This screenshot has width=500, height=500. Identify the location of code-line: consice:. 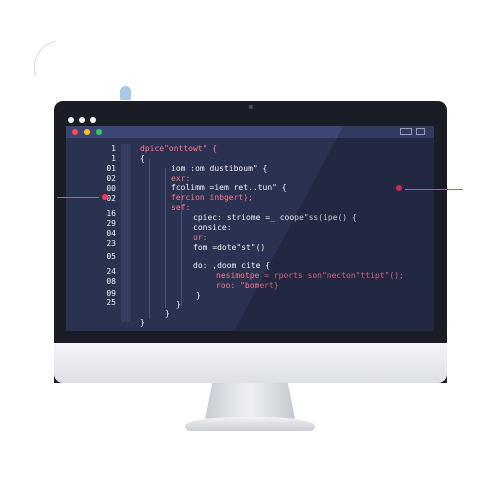
(212, 227).